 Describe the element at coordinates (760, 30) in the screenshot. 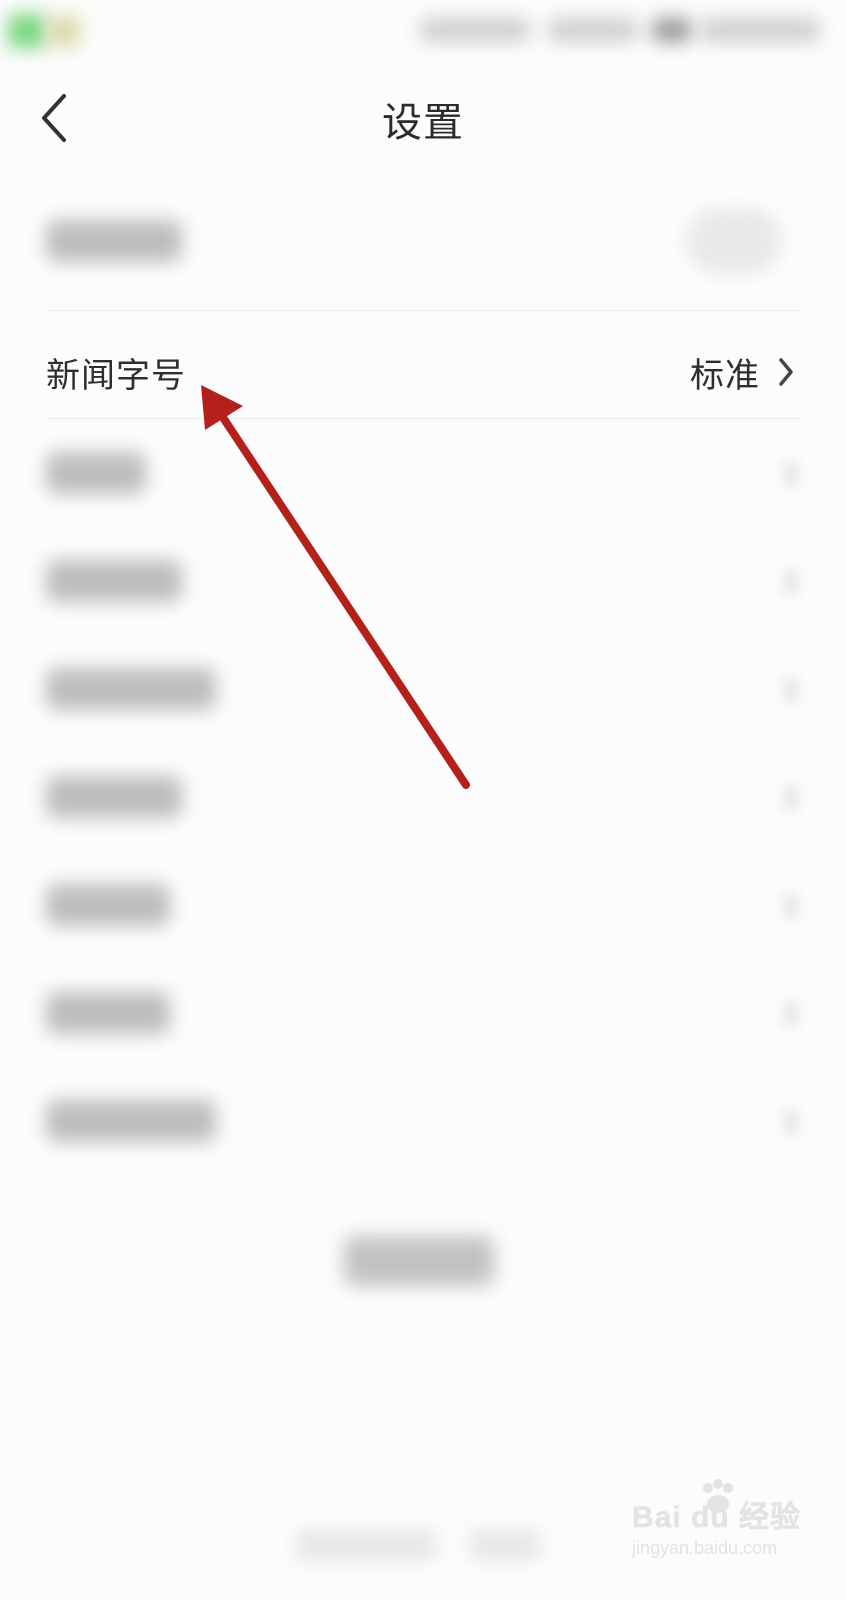

I see `status-time` at that location.